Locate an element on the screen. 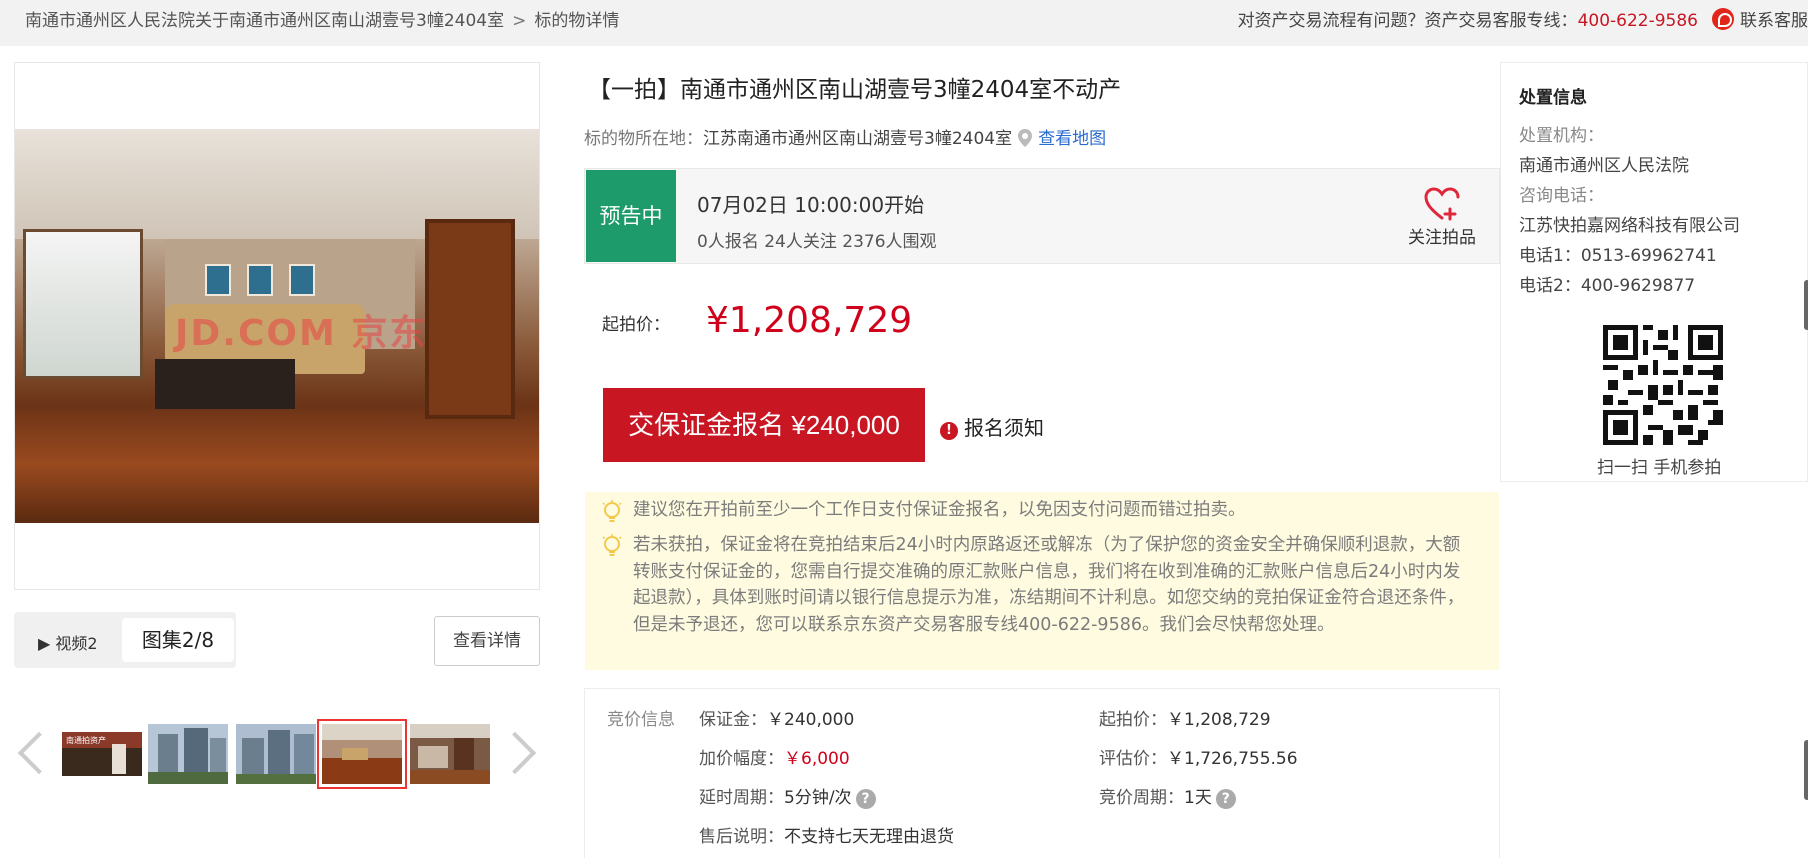 This screenshot has width=1808, height=858. increment-row: 加价幅度：￥6,000 is located at coordinates (774, 756).